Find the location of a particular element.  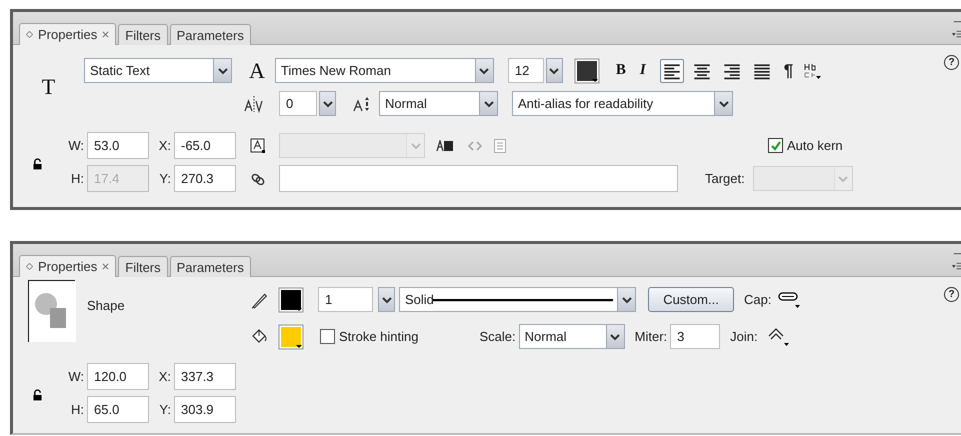

pencil-icon is located at coordinates (259, 299).